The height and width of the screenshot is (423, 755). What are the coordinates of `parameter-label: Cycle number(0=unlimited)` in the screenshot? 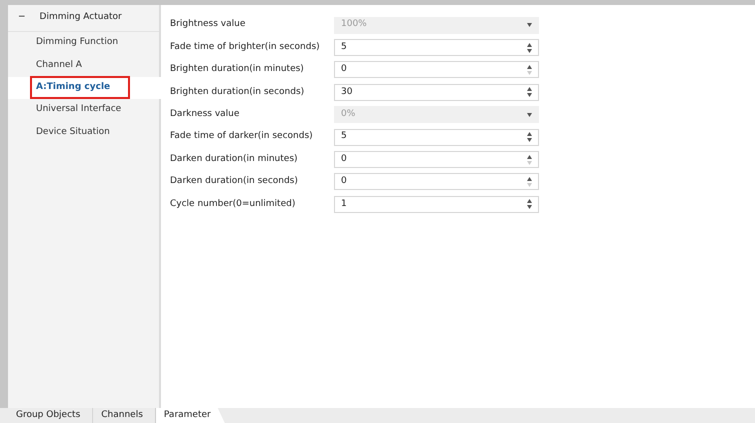 It's located at (233, 204).